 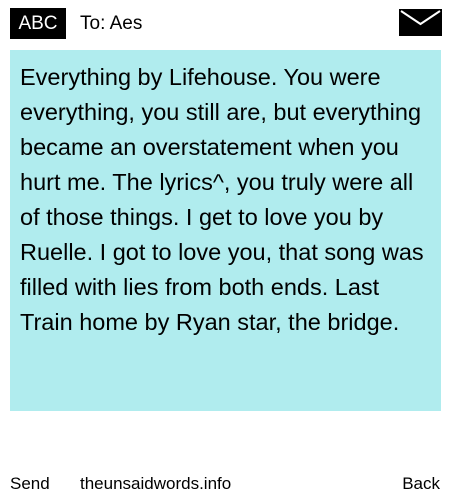 I want to click on send-softkey: Send, so click(x=30, y=484).